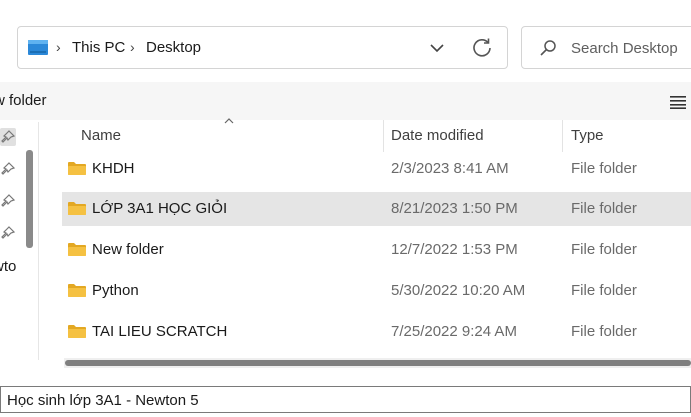 The width and height of the screenshot is (691, 417). Describe the element at coordinates (113, 168) in the screenshot. I see `file-name: KHDH` at that location.